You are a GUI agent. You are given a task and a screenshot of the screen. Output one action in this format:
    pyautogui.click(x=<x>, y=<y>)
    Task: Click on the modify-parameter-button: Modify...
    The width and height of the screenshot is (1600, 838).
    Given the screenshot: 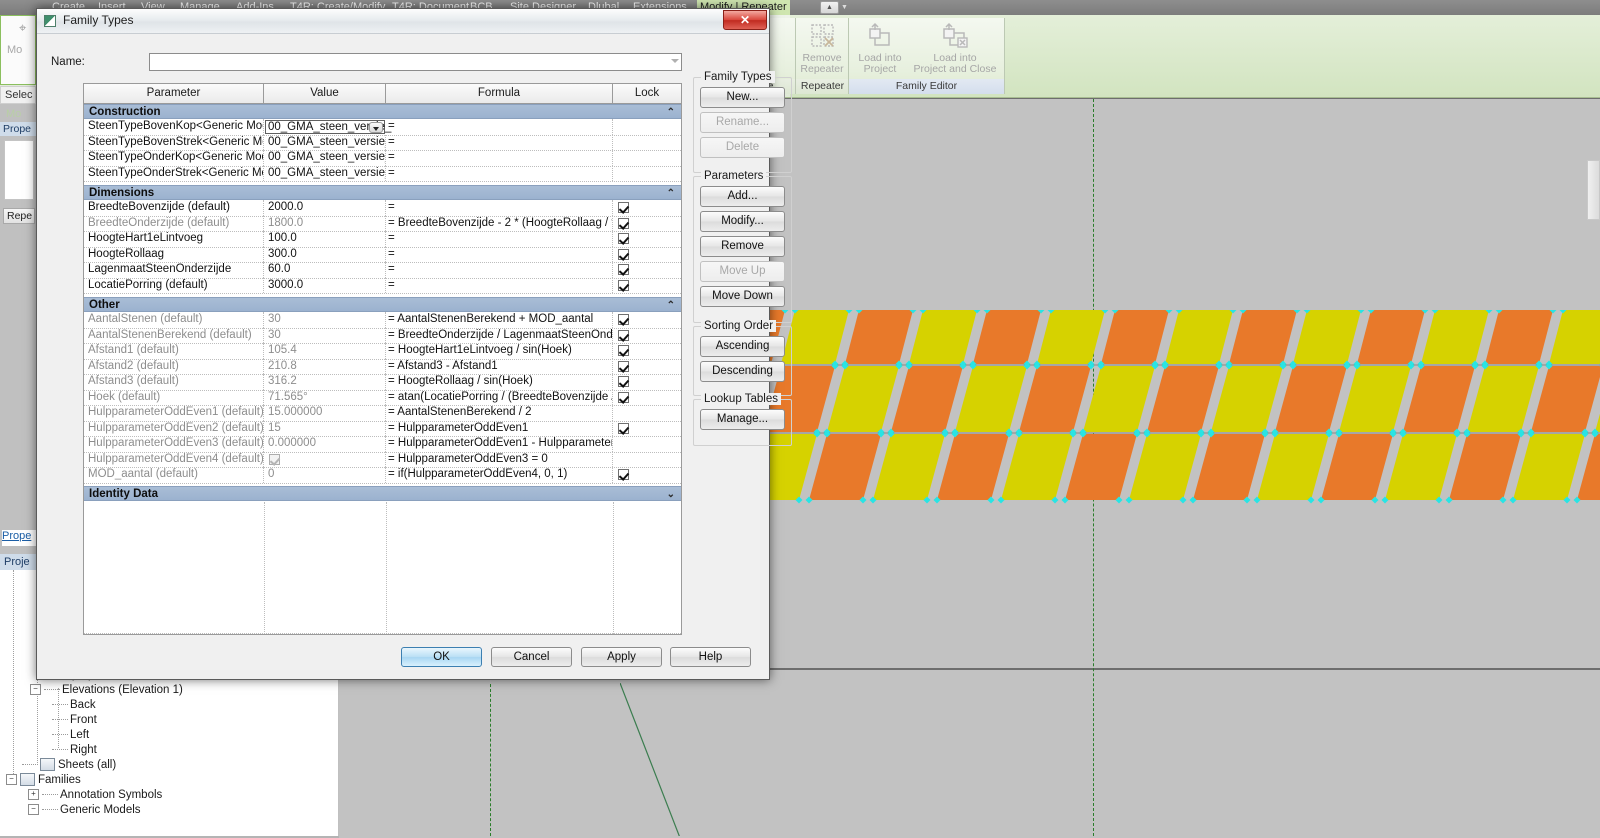 What is the action you would take?
    pyautogui.click(x=742, y=221)
    